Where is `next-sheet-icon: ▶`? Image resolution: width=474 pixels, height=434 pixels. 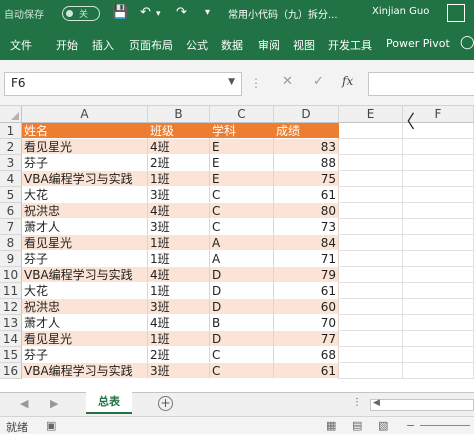
next-sheet-icon: ▶ is located at coordinates (54, 403).